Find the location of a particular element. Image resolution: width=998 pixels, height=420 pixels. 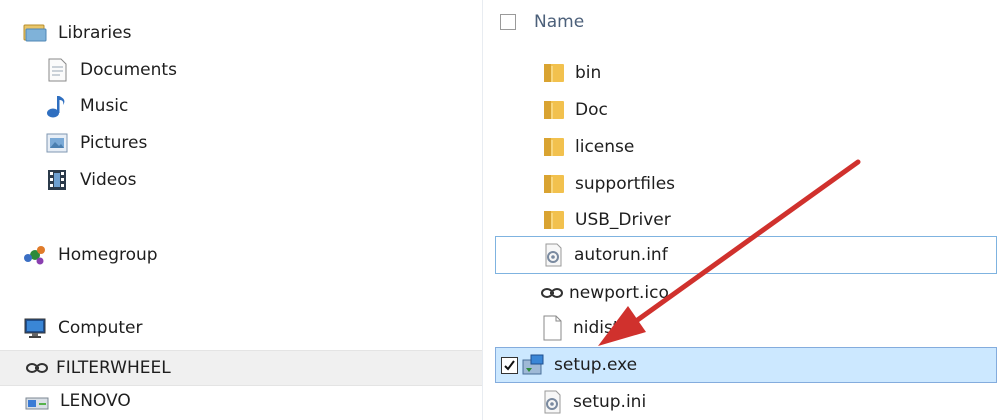

nav-item-libraries: Libraries is located at coordinates (76, 33).